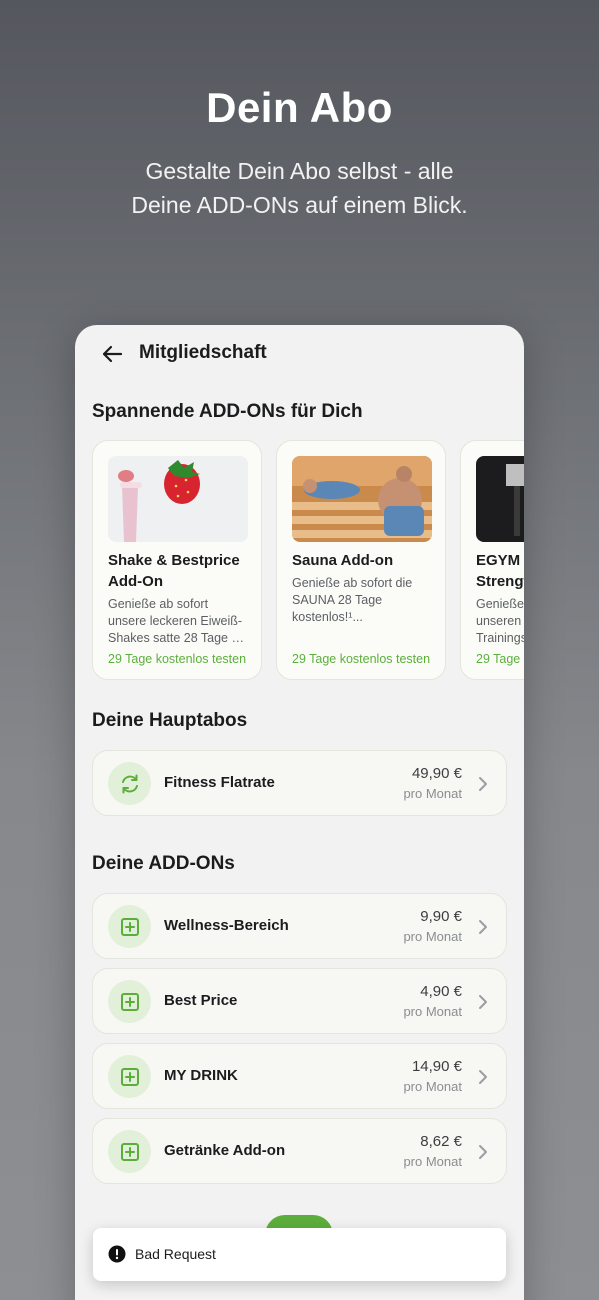  I want to click on promo-card-title: Sauna Add-on, so click(367, 560).